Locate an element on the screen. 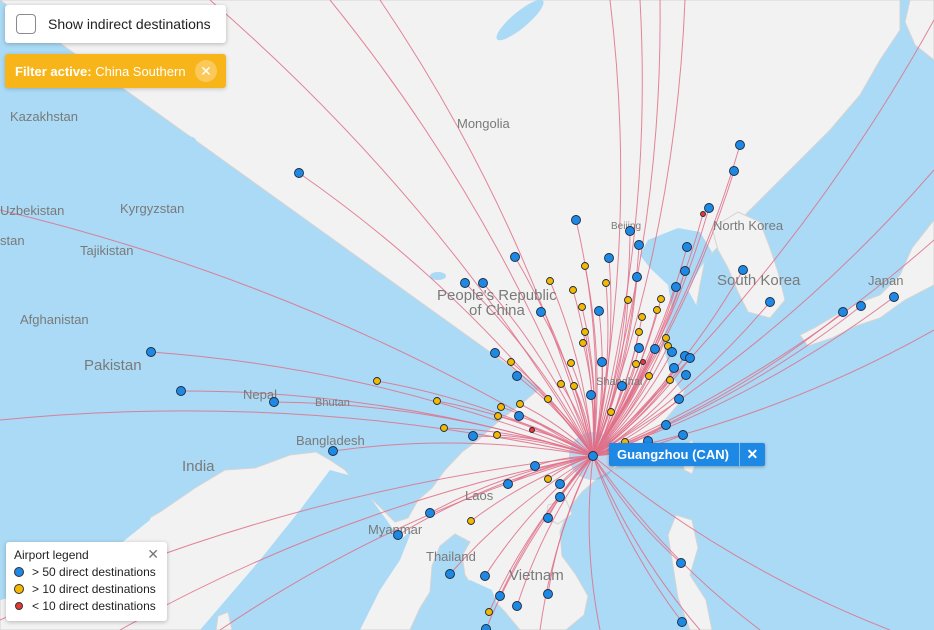  selected-airport-label: Guangzhou (CAN) ✕ is located at coordinates (687, 454).